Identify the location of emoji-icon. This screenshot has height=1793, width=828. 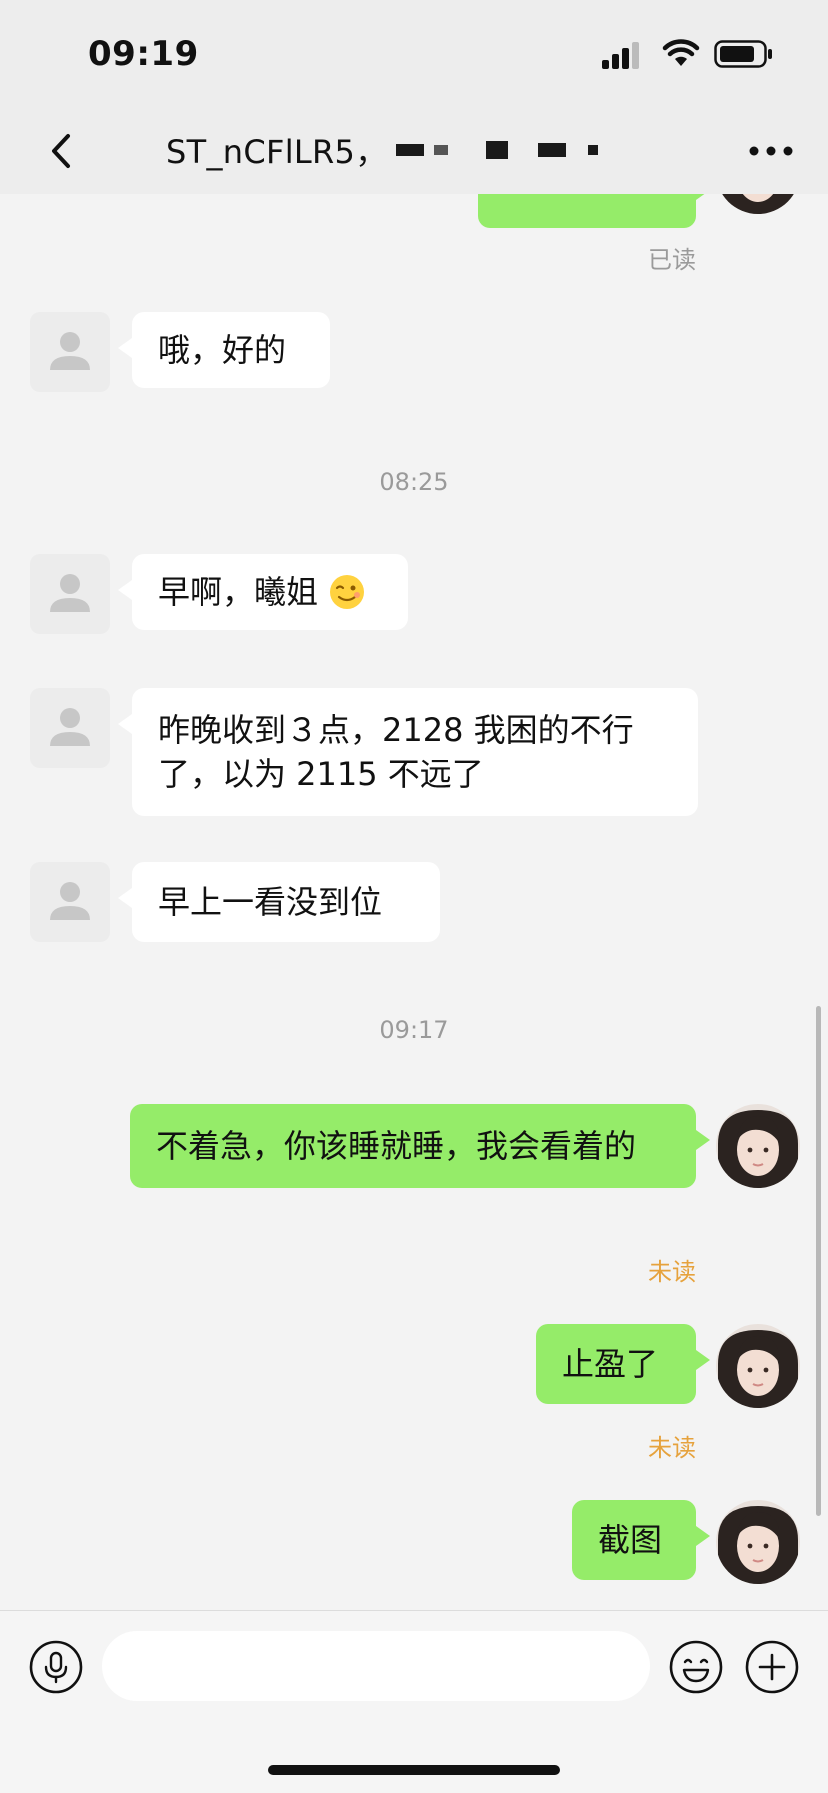
(696, 1667).